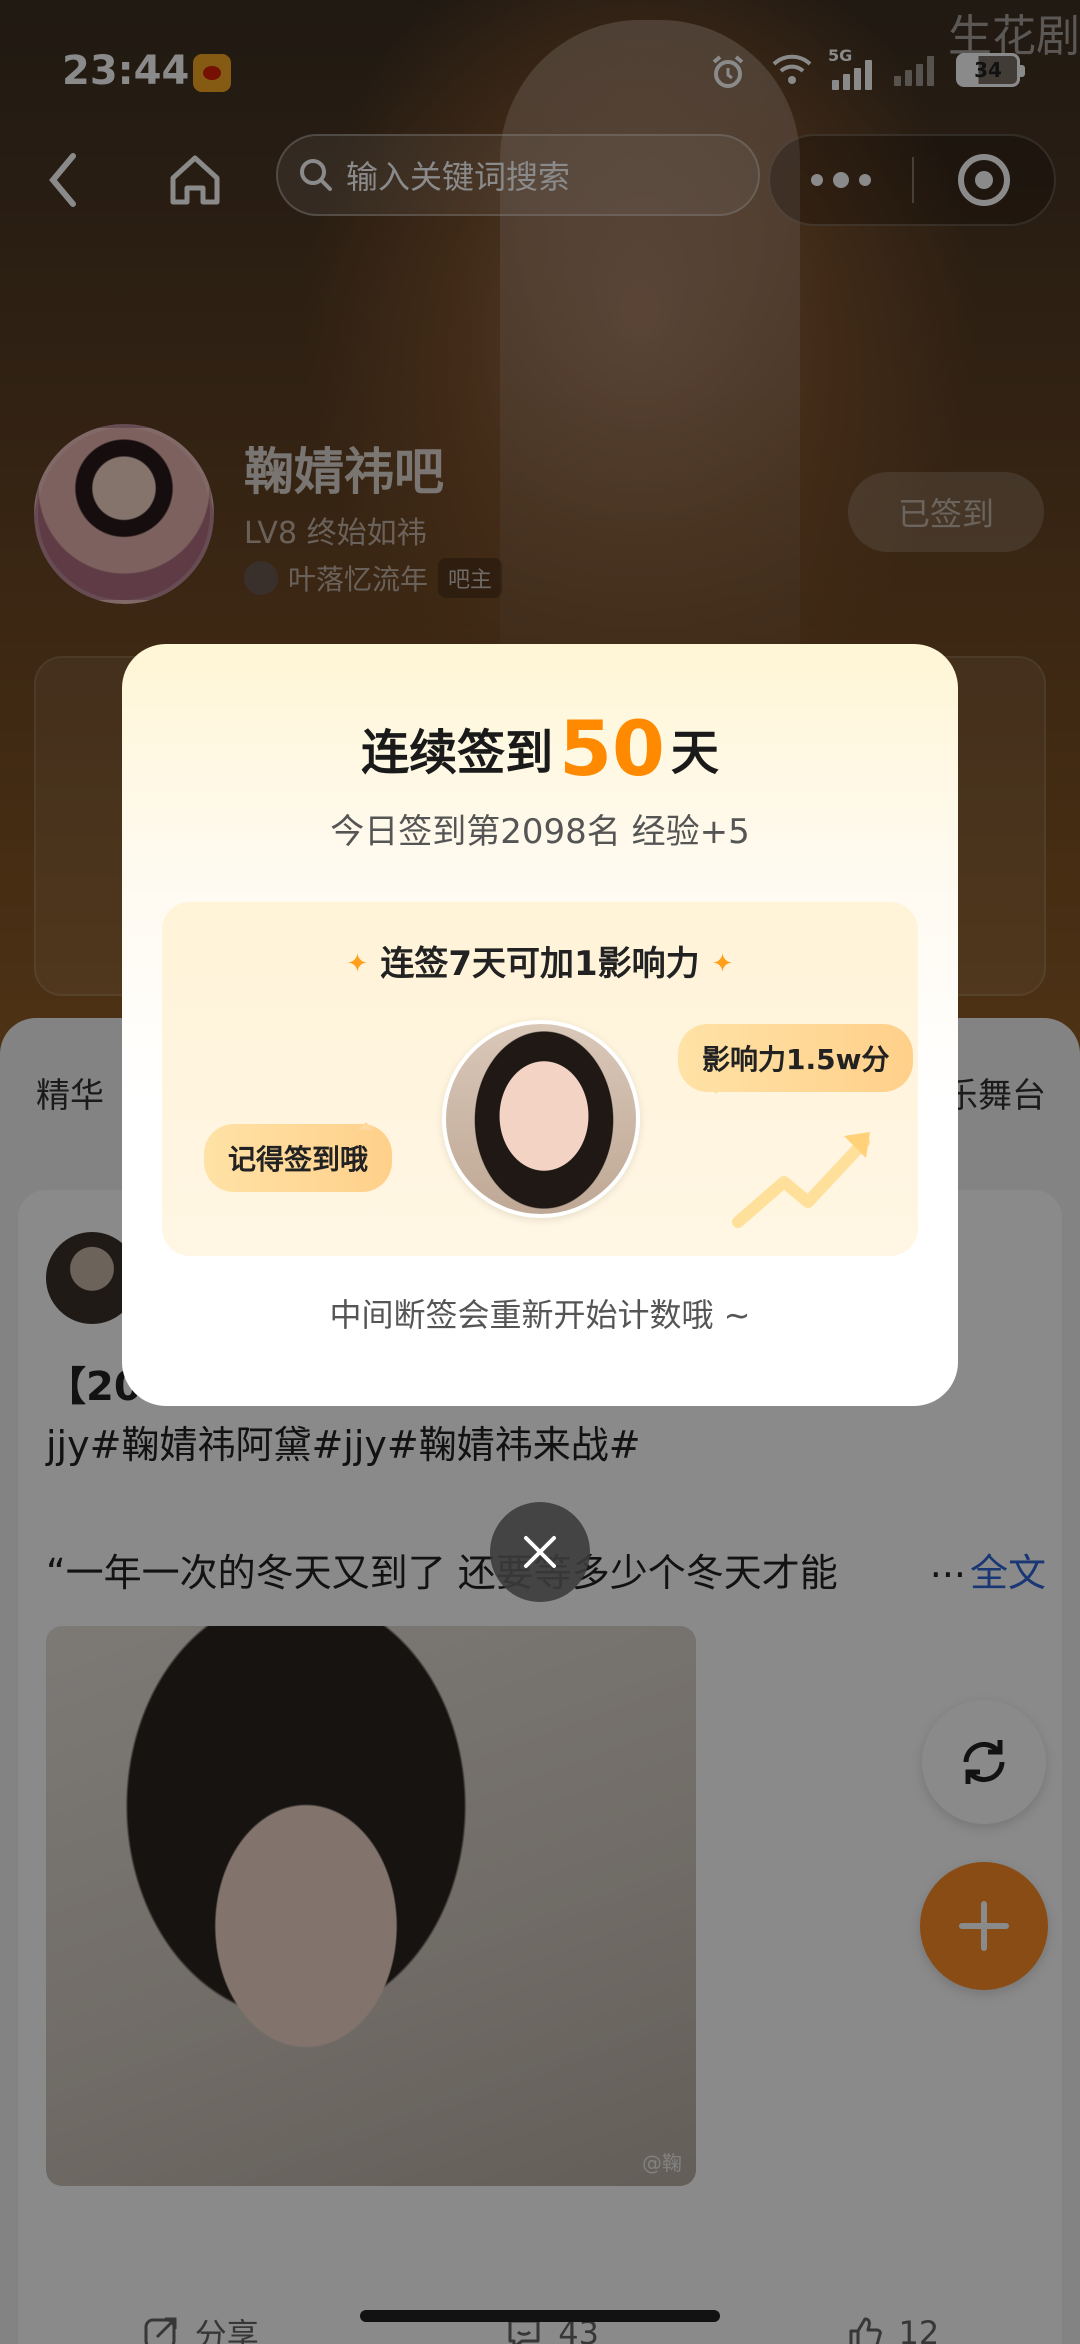  I want to click on user-avatar, so click(541, 1119).